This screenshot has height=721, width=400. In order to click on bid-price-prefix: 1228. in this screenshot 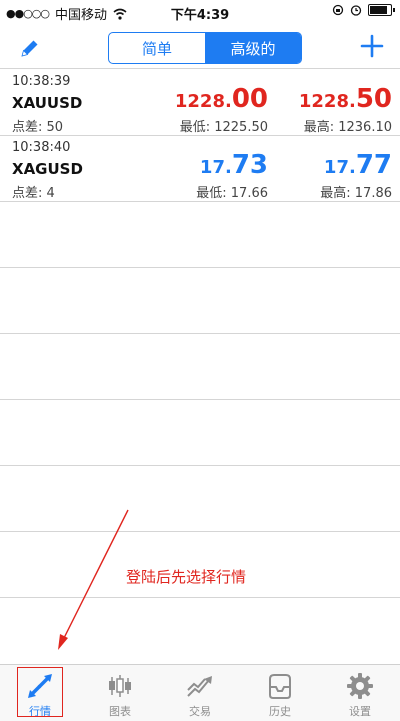, I will do `click(203, 101)`.